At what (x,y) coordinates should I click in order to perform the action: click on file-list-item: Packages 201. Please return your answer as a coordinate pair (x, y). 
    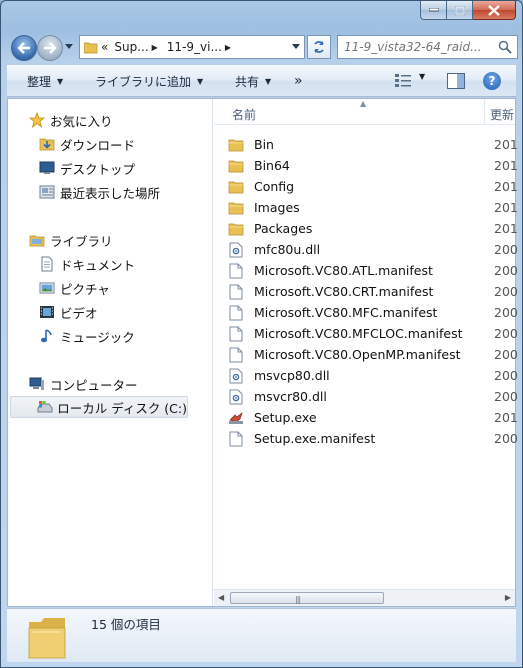
    Looking at the image, I should click on (374, 228).